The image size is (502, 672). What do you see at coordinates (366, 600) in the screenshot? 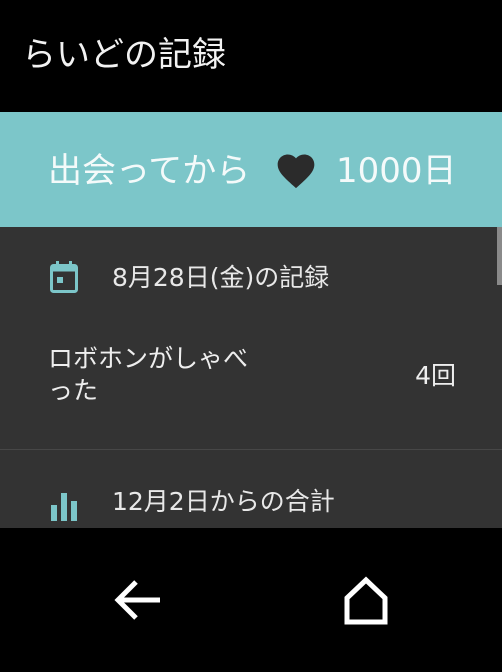
I see `home-icon` at bounding box center [366, 600].